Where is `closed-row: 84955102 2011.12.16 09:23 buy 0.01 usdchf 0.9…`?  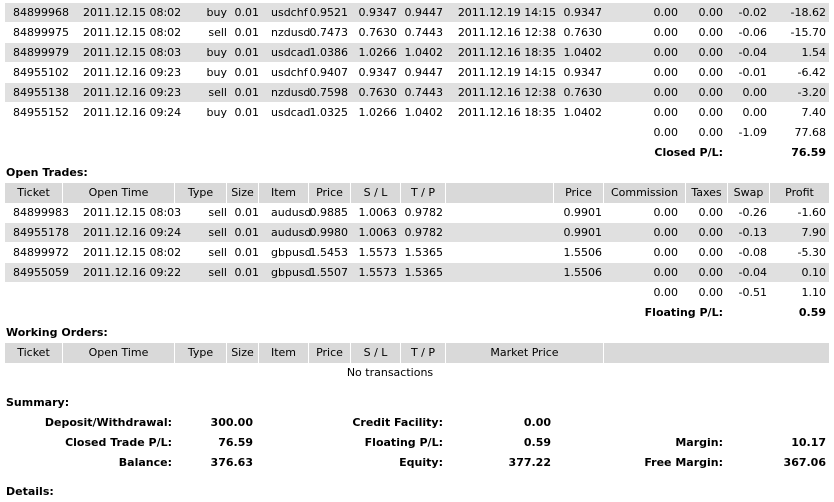
closed-row: 84955102 2011.12.16 09:23 buy 0.01 usdchf 0.9… is located at coordinates (417, 72).